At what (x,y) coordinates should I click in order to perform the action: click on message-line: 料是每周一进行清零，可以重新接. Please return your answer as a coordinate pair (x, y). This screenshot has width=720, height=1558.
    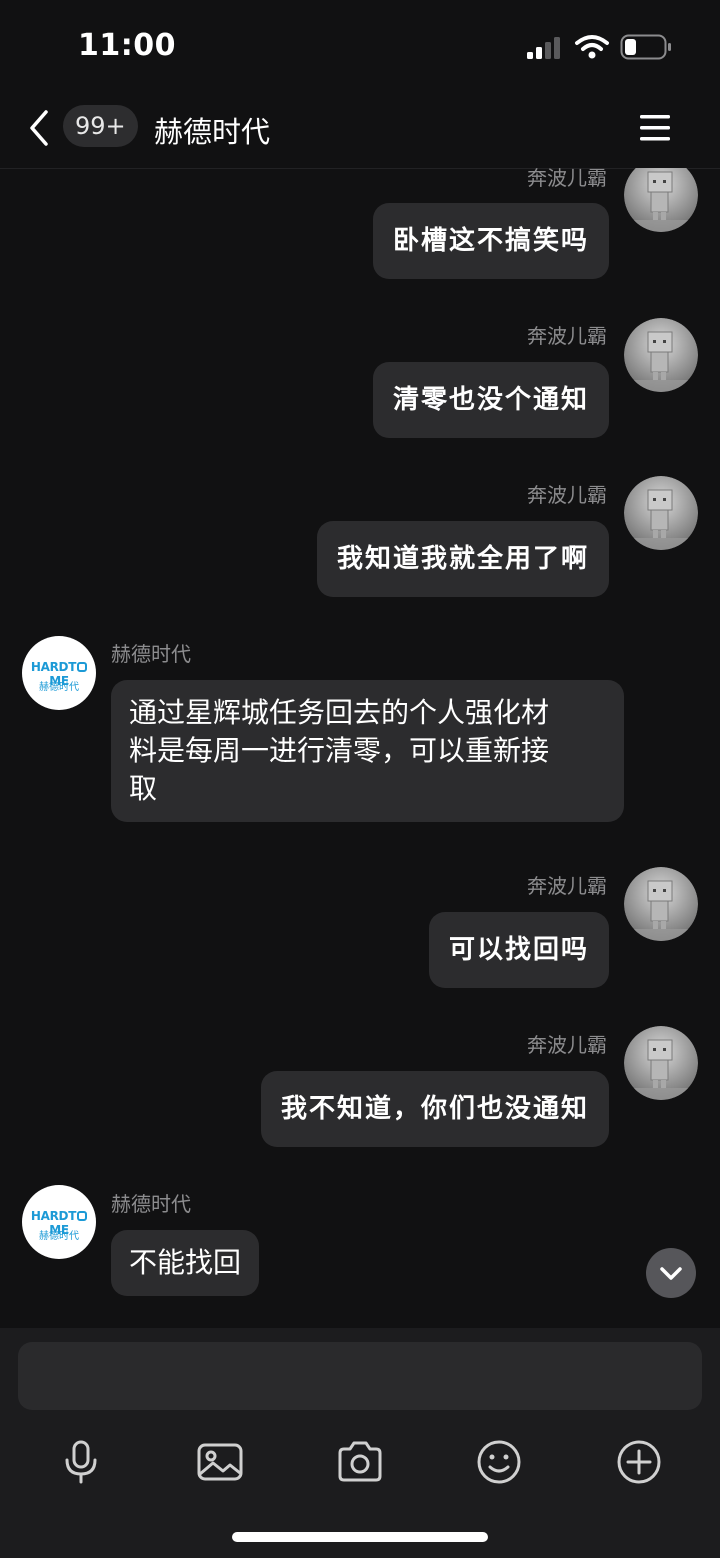
    Looking at the image, I should click on (339, 750).